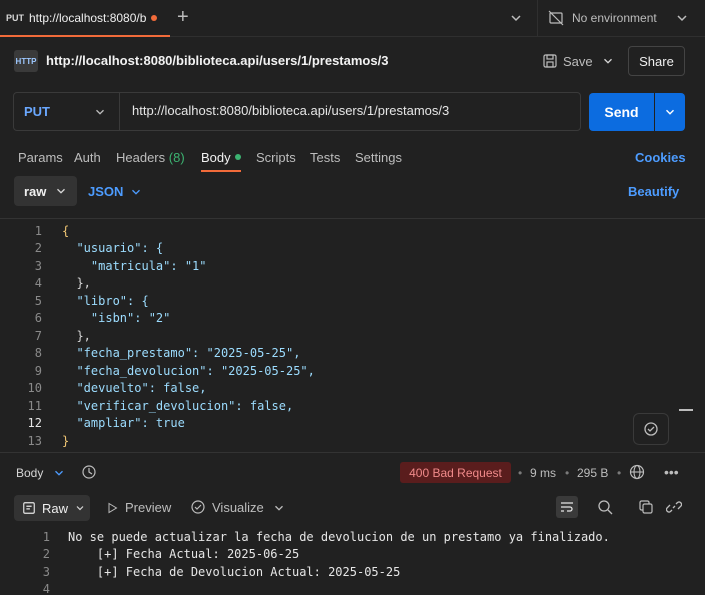 Image resolution: width=705 pixels, height=595 pixels. Describe the element at coordinates (116, 318) in the screenshot. I see `code-line: "isbn": "2"` at that location.